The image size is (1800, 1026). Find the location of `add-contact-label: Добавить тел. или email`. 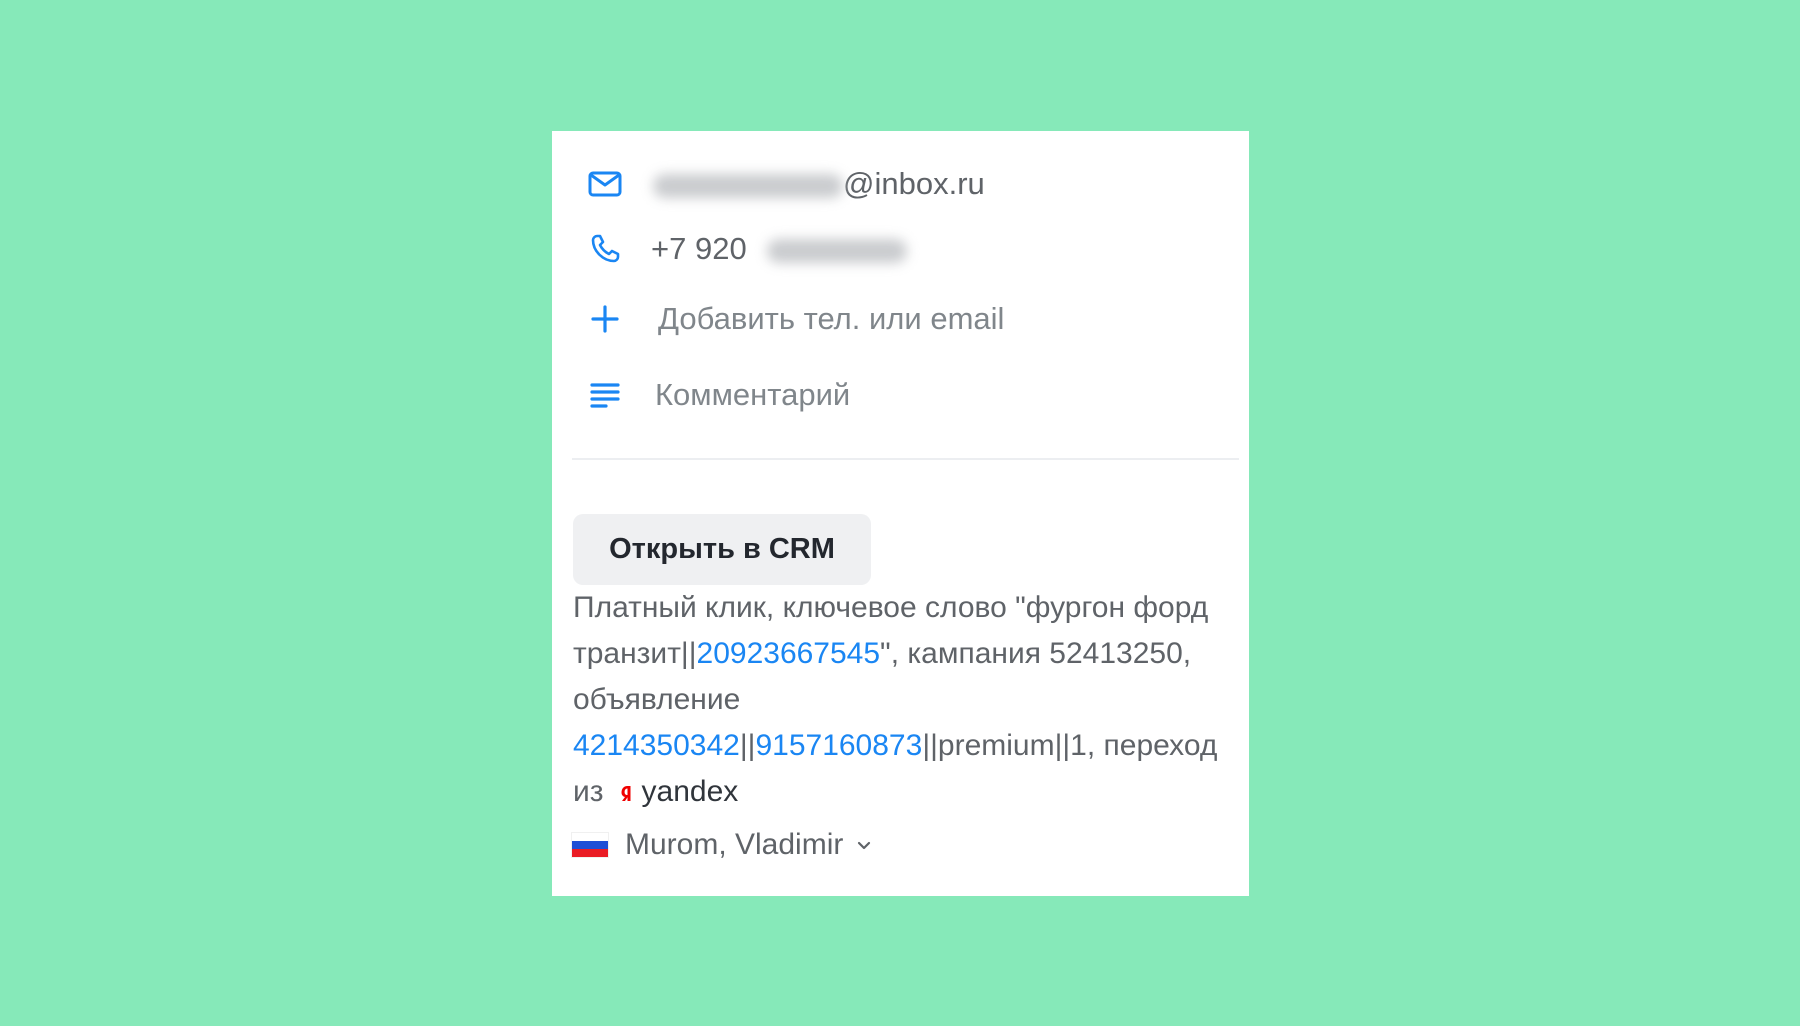

add-contact-label: Добавить тел. или email is located at coordinates (831, 319).